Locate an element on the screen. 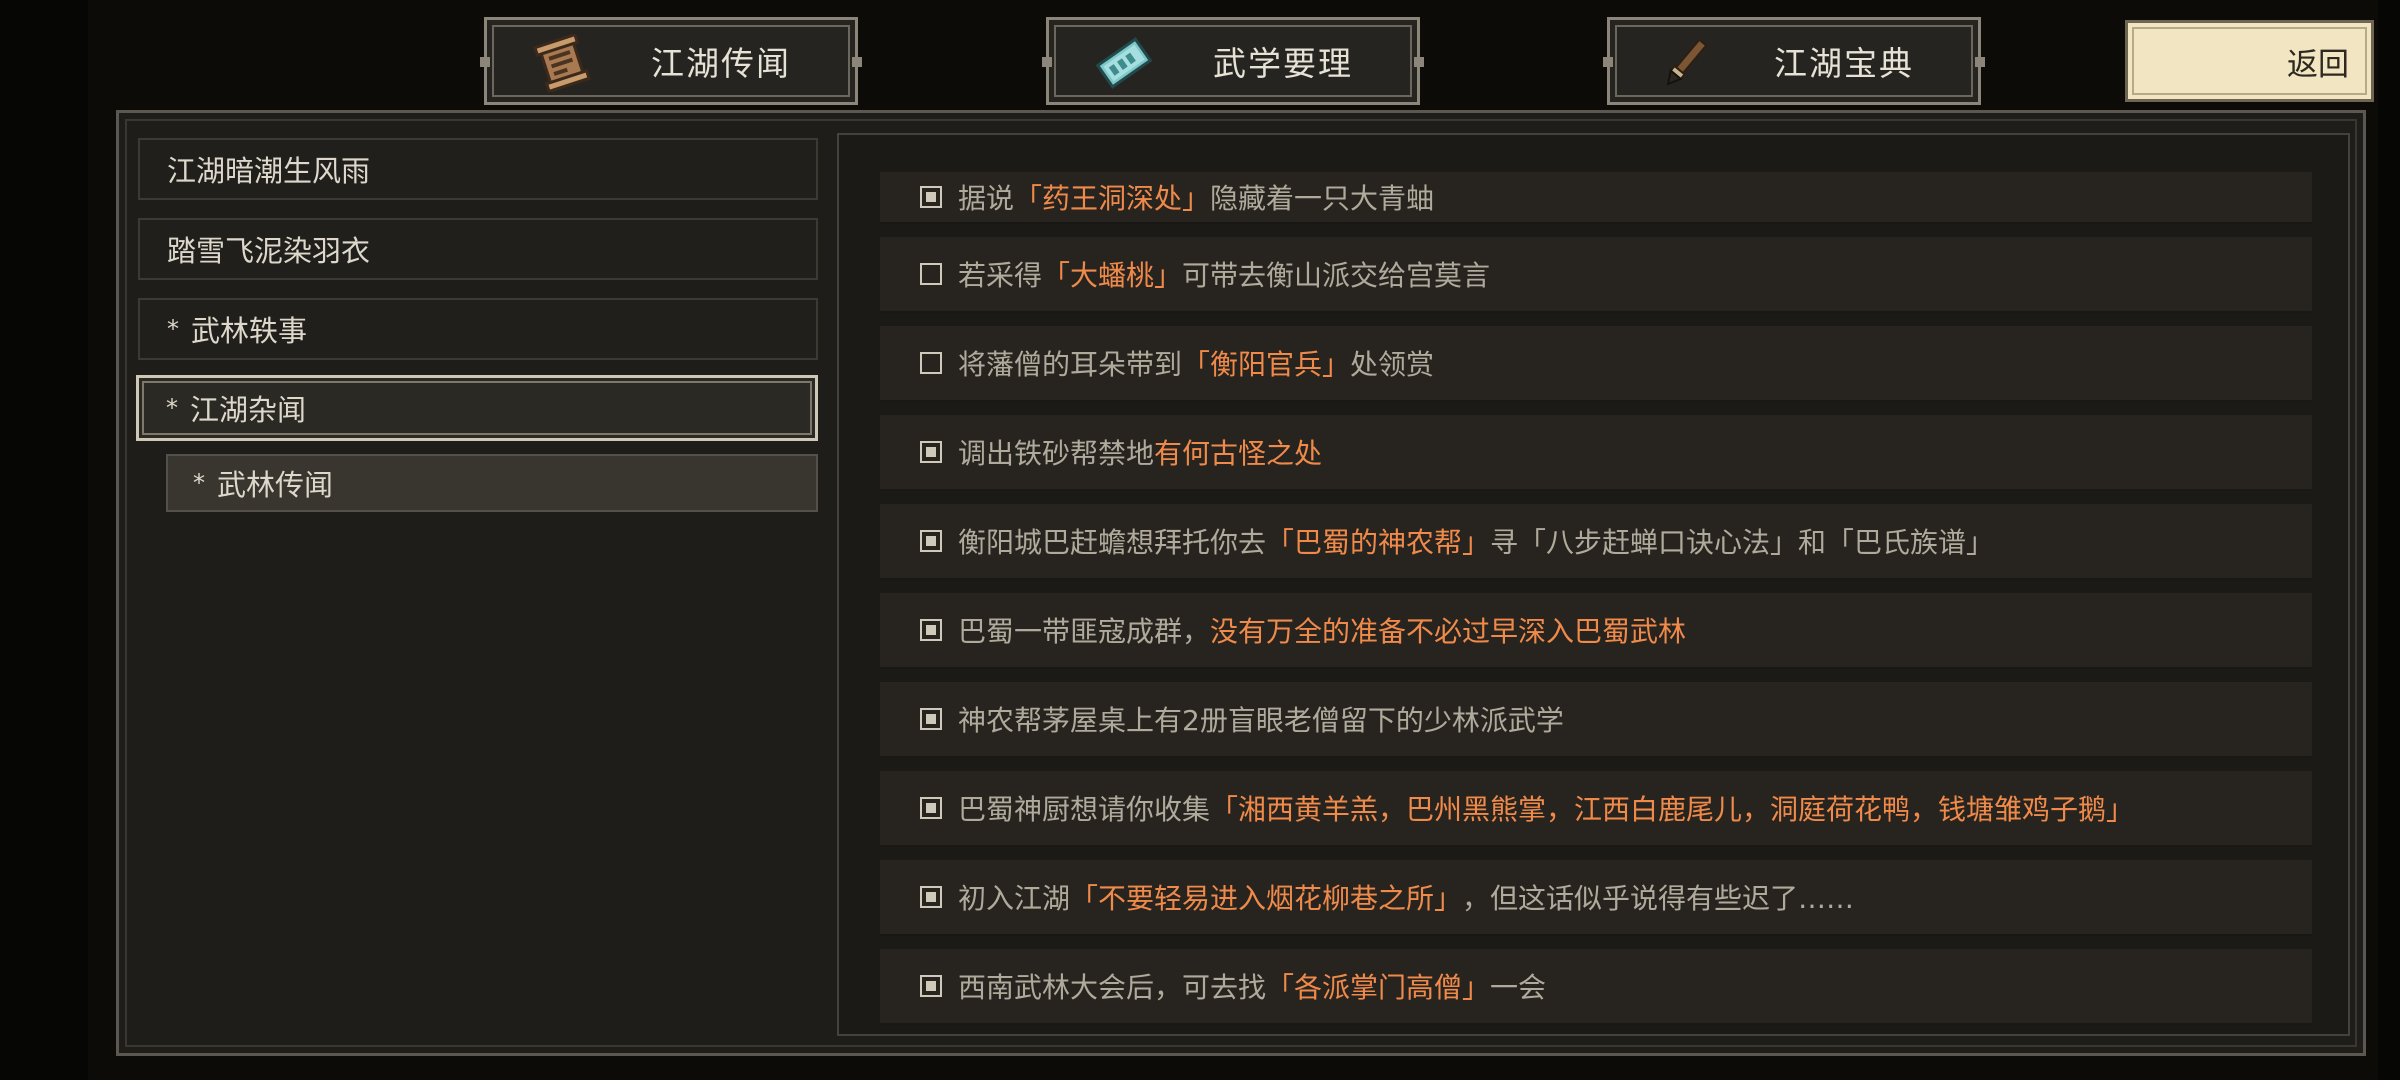 The height and width of the screenshot is (1080, 2400). quest-log-entry: 巴蜀一带匪寇成群， 没有万全的准备不必过早深入巴蜀武林 is located at coordinates (1596, 631).